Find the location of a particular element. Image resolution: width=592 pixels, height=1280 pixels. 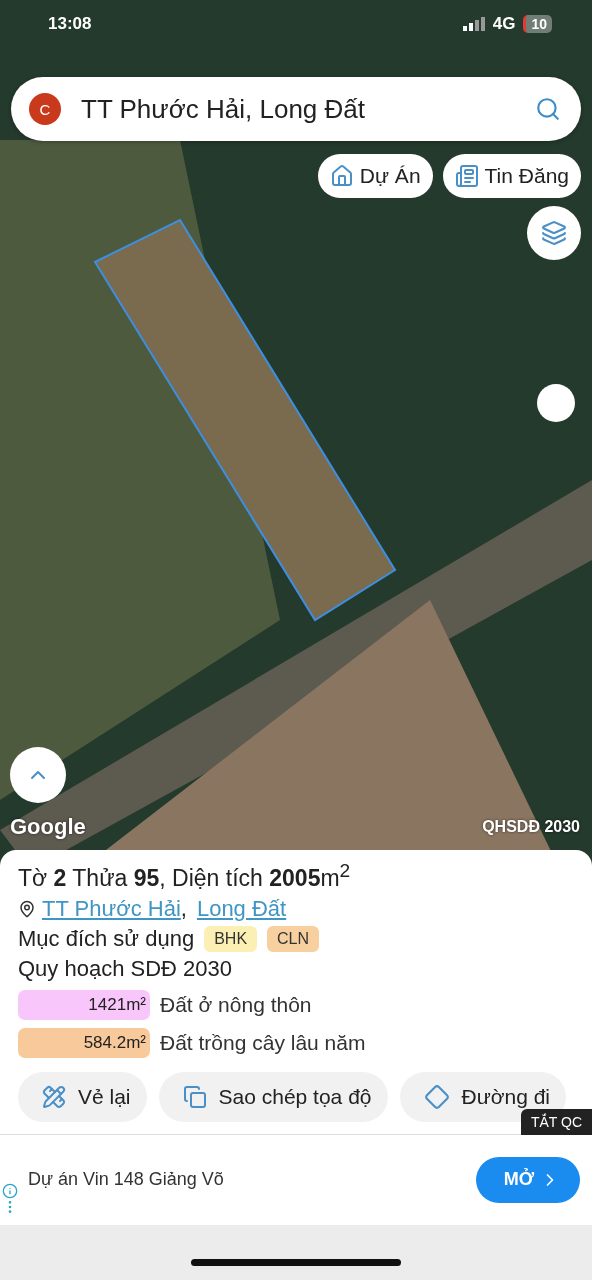

comma: , is located at coordinates (183, 908).